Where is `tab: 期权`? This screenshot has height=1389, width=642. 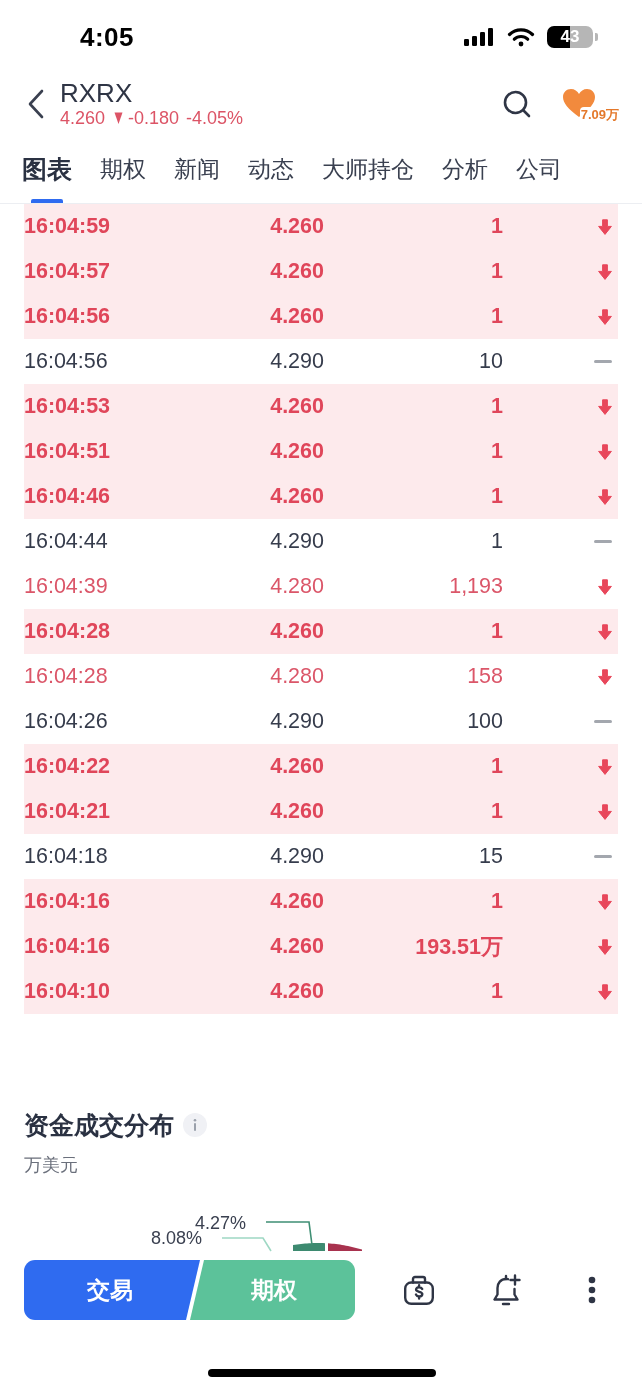
tab: 期权 is located at coordinates (123, 170).